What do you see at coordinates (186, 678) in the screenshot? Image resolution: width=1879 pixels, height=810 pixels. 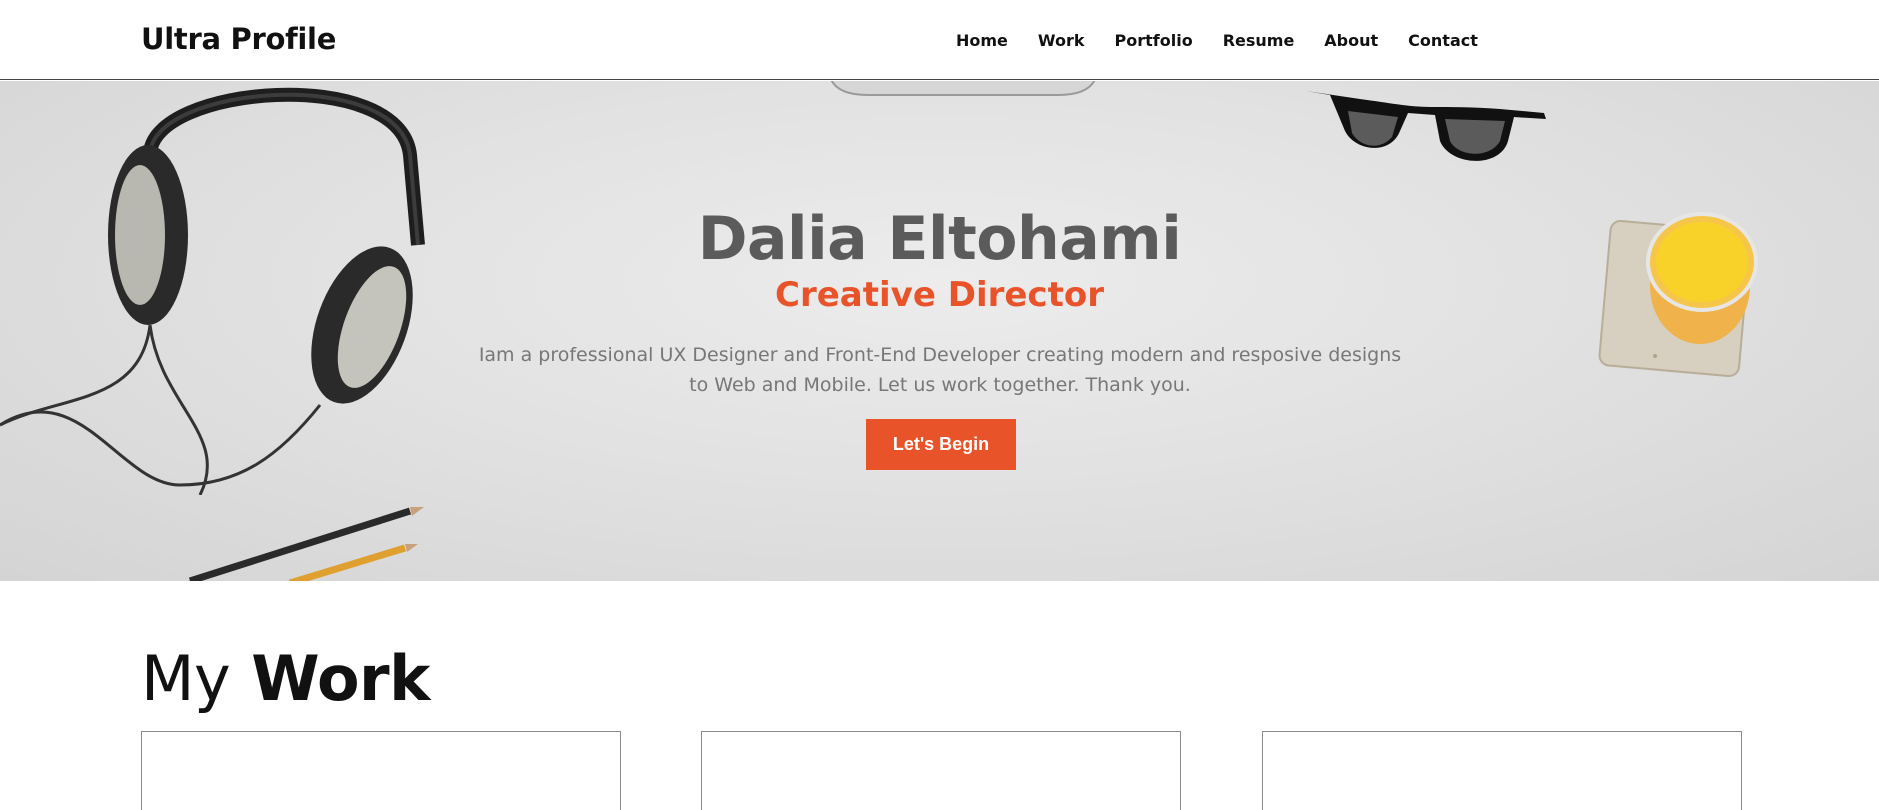 I see `section-title-light: My` at bounding box center [186, 678].